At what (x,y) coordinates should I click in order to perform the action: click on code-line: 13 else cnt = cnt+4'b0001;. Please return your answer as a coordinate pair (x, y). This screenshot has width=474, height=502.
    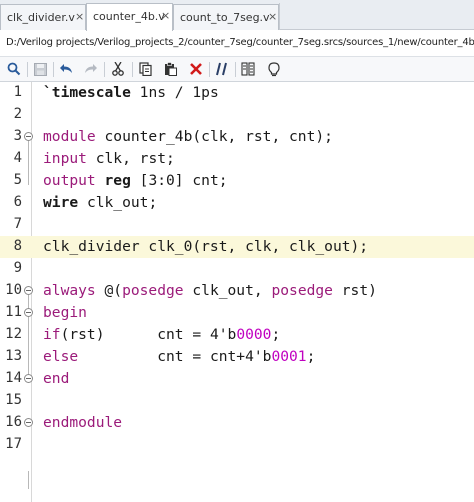
    Looking at the image, I should click on (237, 357).